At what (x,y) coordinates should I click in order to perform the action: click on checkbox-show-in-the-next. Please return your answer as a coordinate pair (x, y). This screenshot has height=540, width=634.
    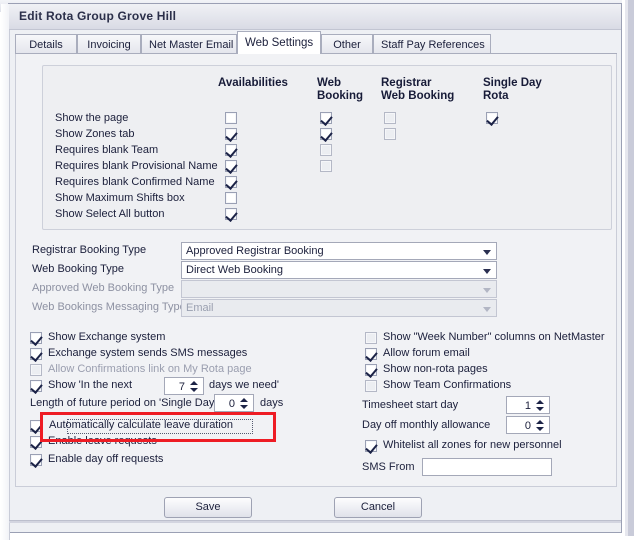
    Looking at the image, I should click on (36, 386).